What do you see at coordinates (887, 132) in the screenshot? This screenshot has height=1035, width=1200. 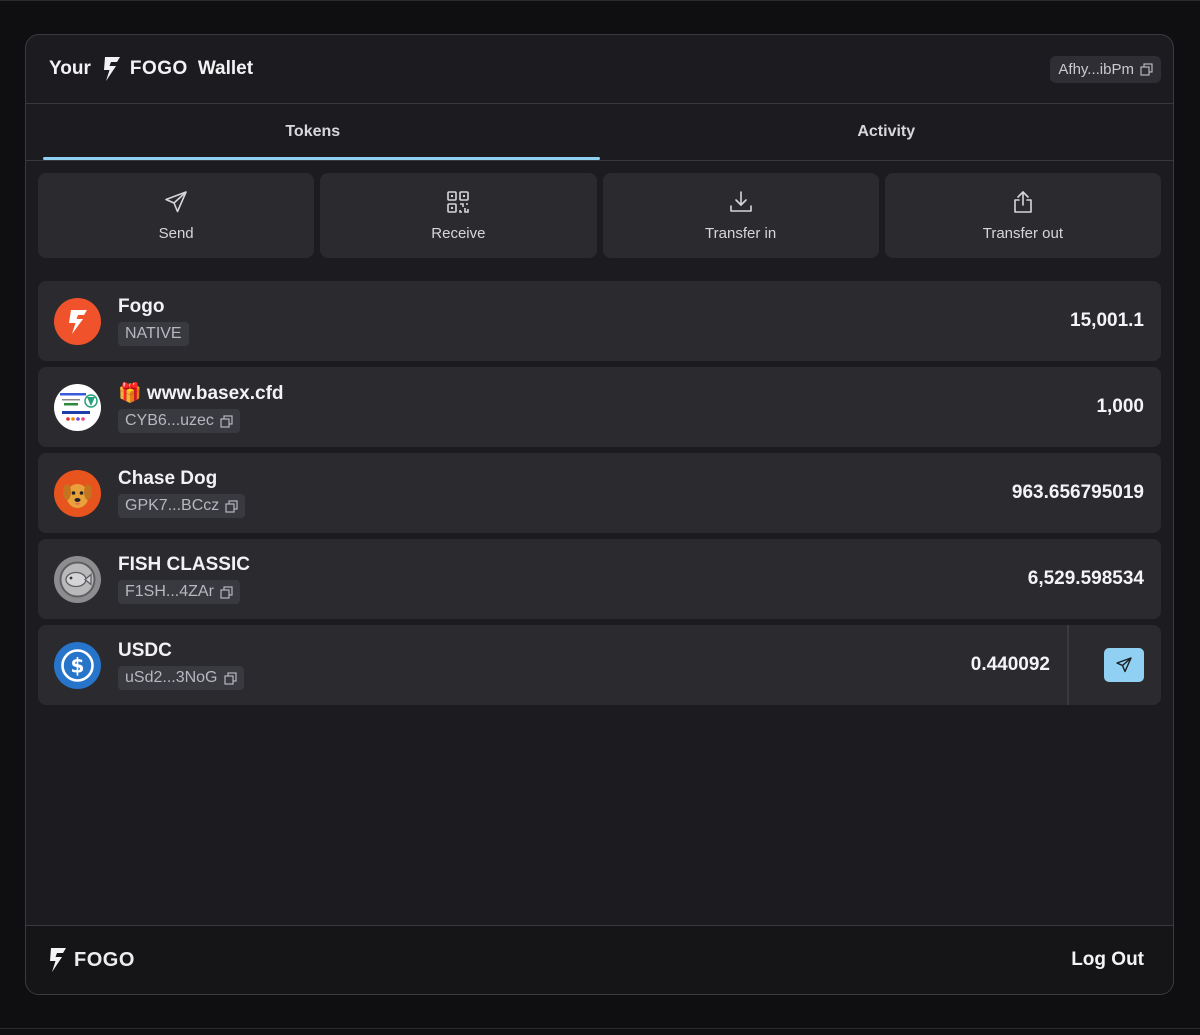 I see `tab-activity: Activity` at bounding box center [887, 132].